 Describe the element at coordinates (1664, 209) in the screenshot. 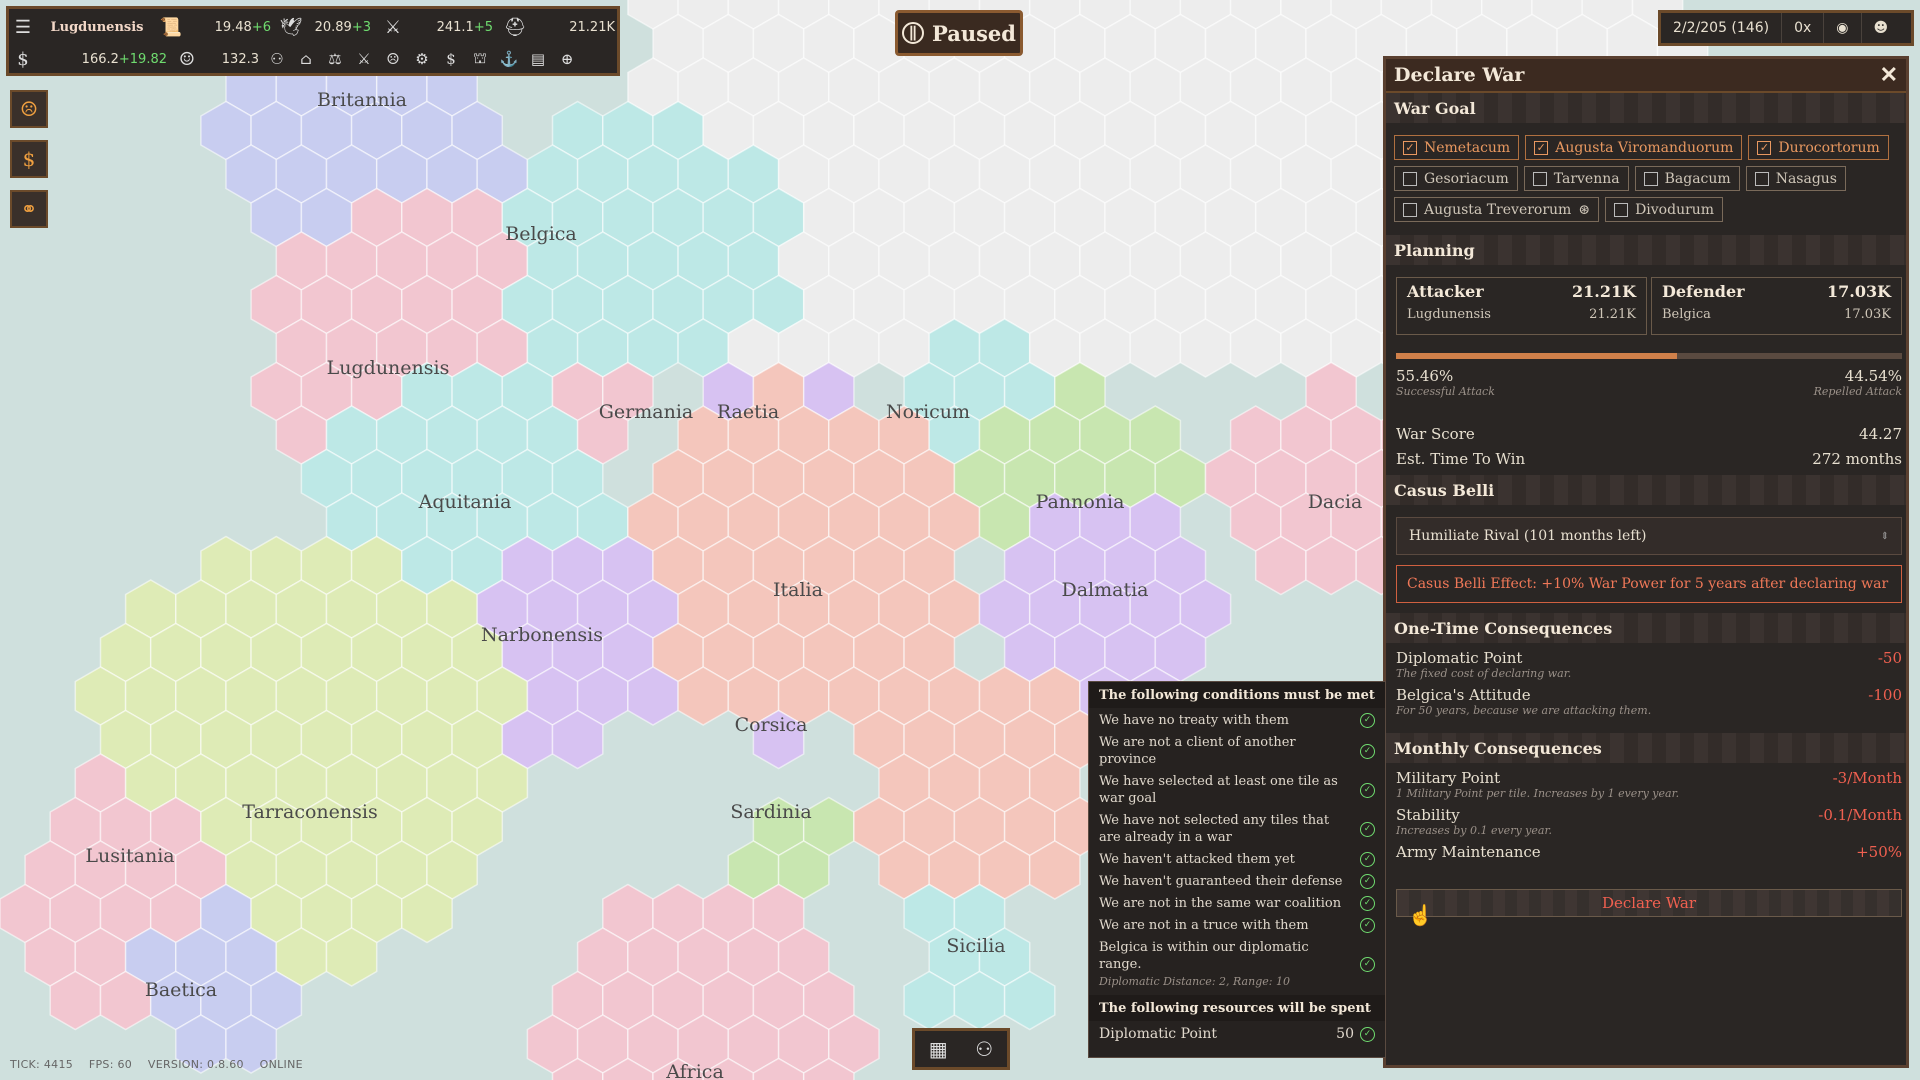

I see `war-goal-checkbox: Divodurum` at that location.